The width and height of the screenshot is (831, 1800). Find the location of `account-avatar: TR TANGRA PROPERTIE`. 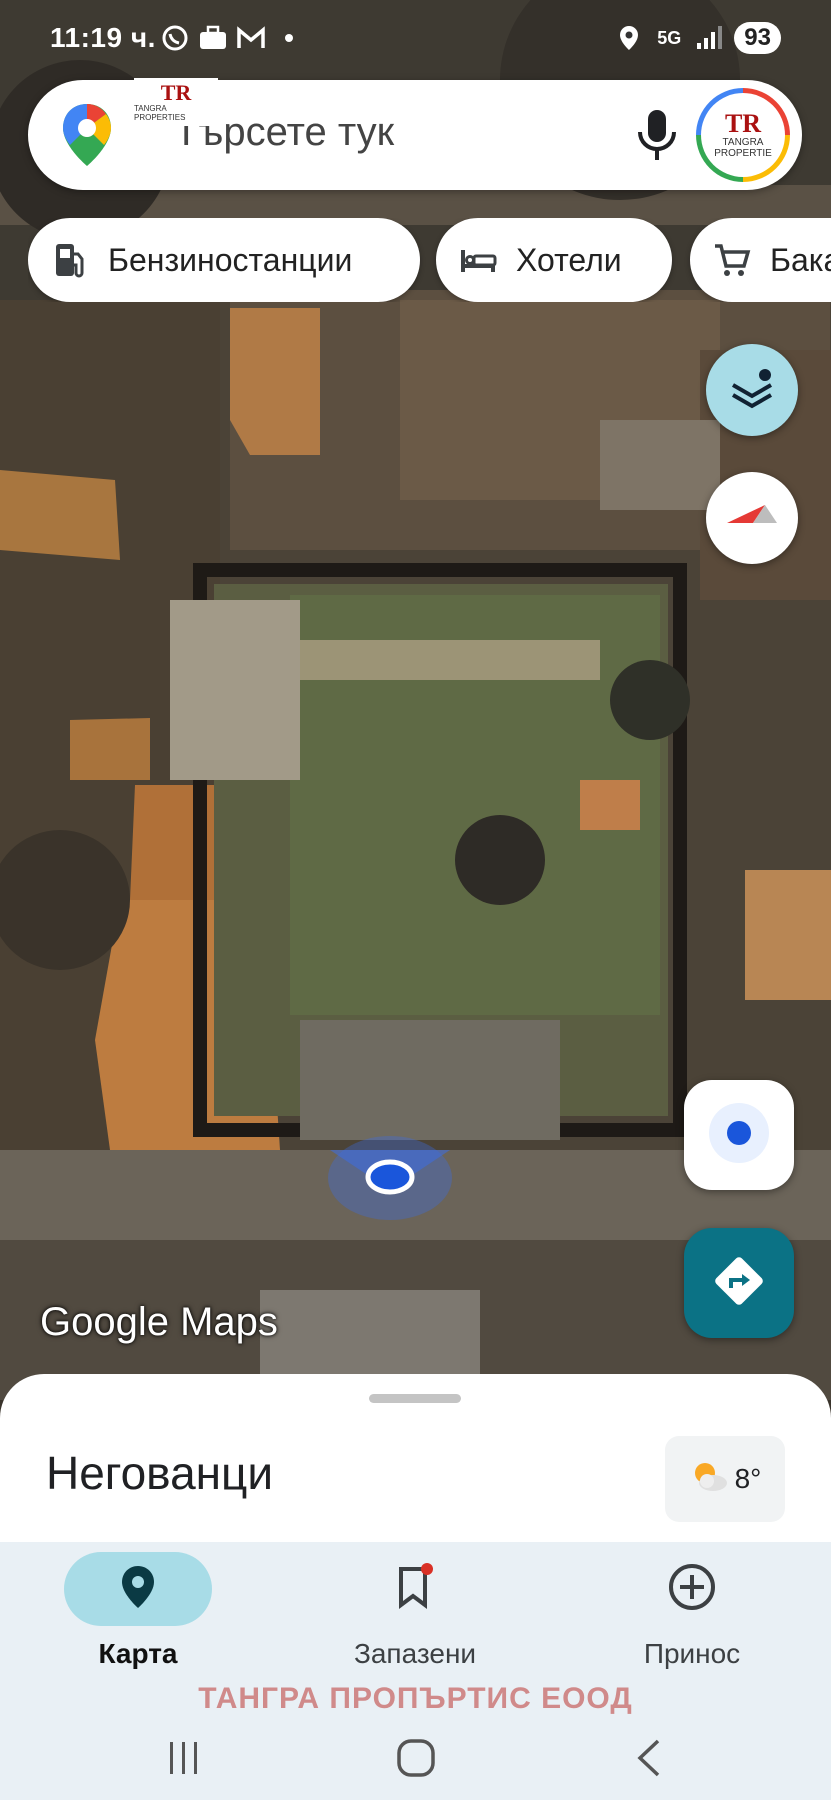

account-avatar: TR TANGRA PROPERTIE is located at coordinates (743, 135).